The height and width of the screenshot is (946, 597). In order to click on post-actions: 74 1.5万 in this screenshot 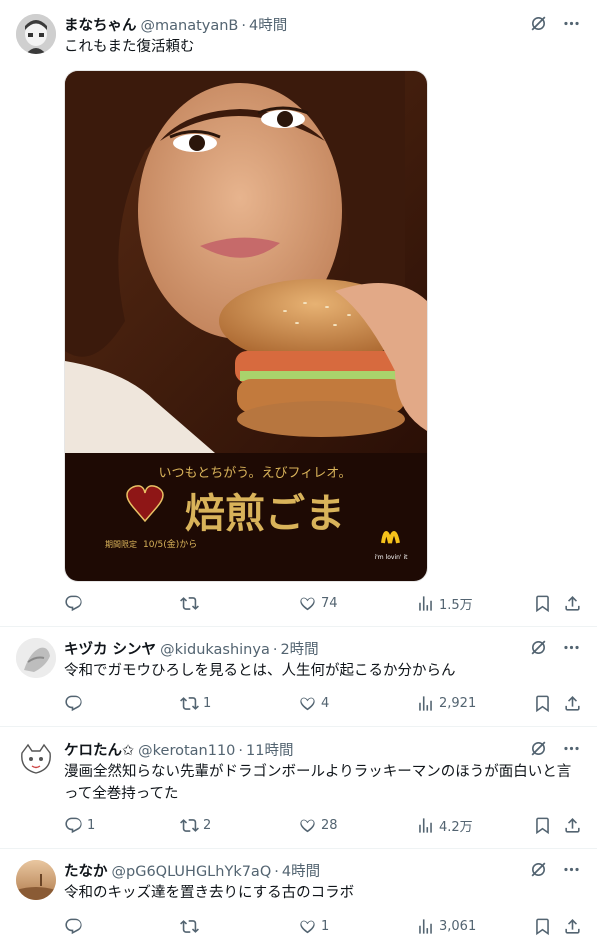, I will do `click(324, 605)`.